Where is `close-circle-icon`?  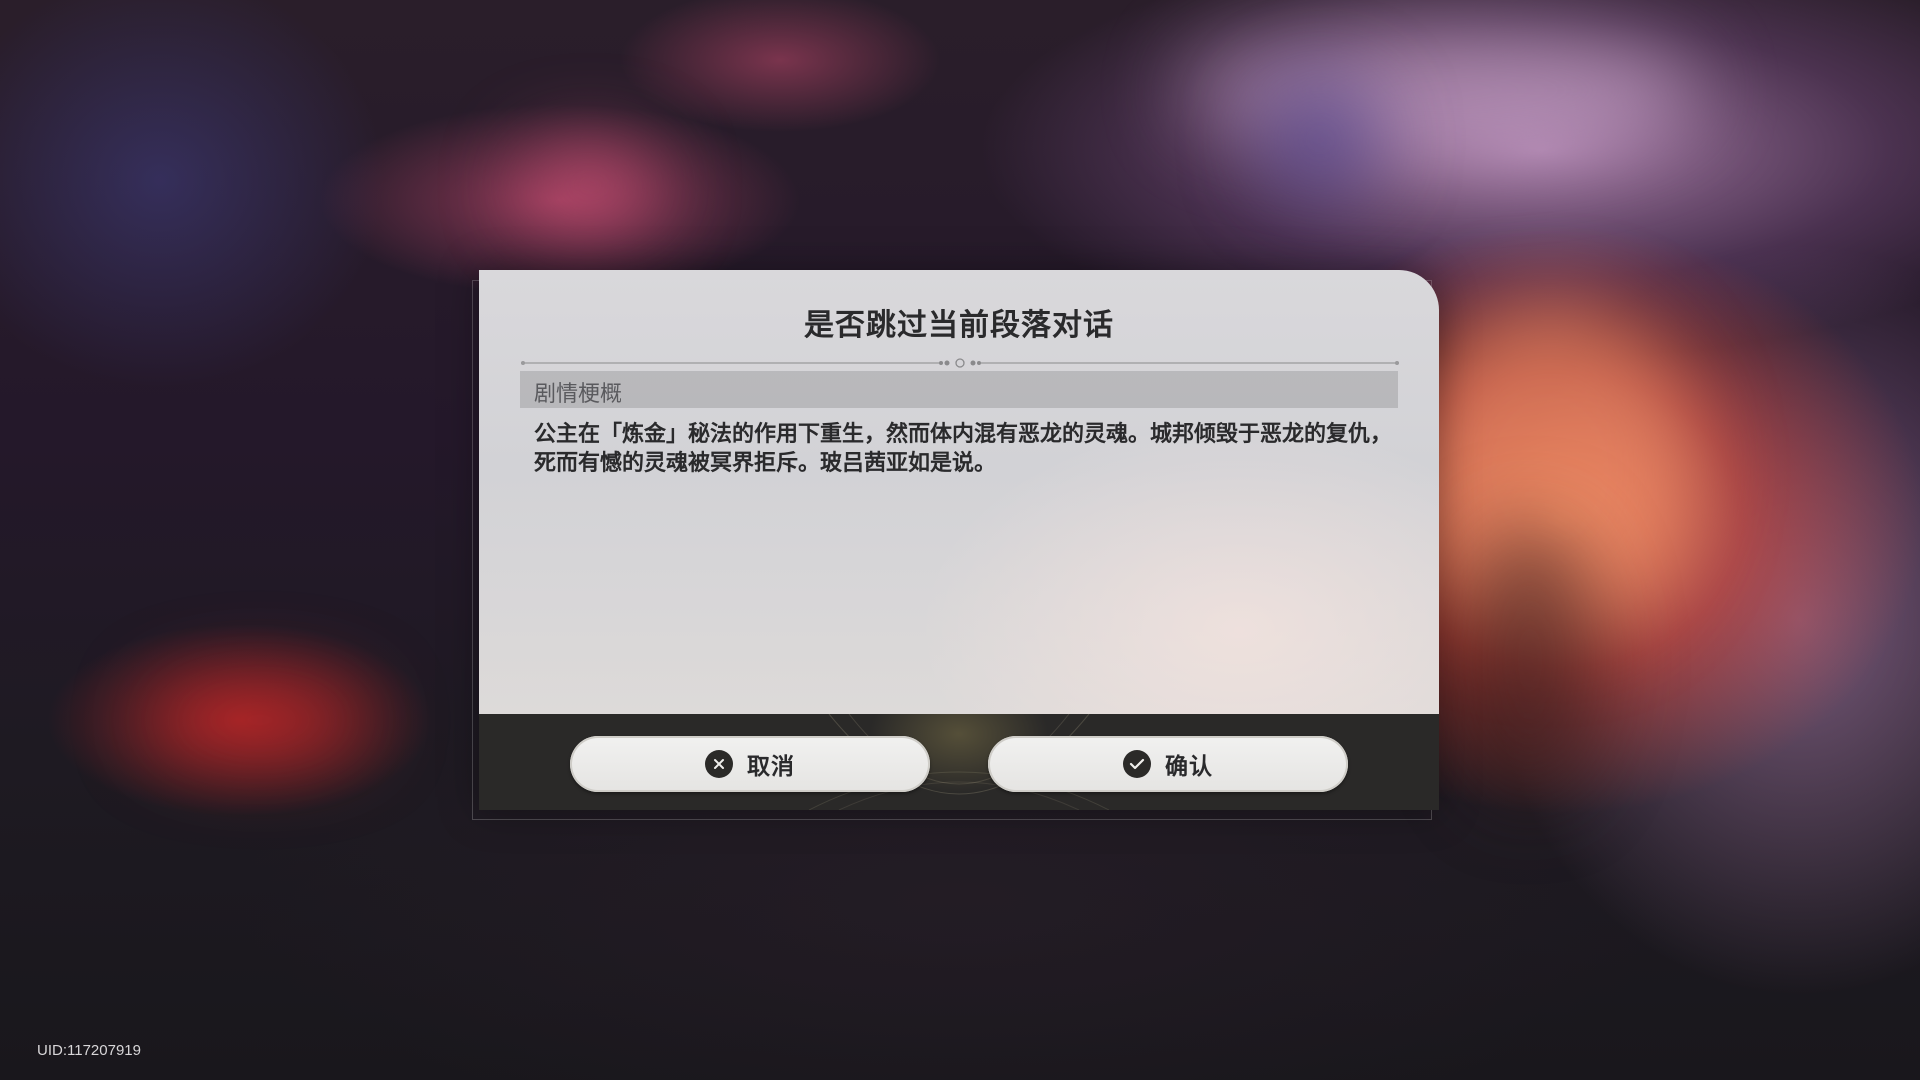 close-circle-icon is located at coordinates (719, 764).